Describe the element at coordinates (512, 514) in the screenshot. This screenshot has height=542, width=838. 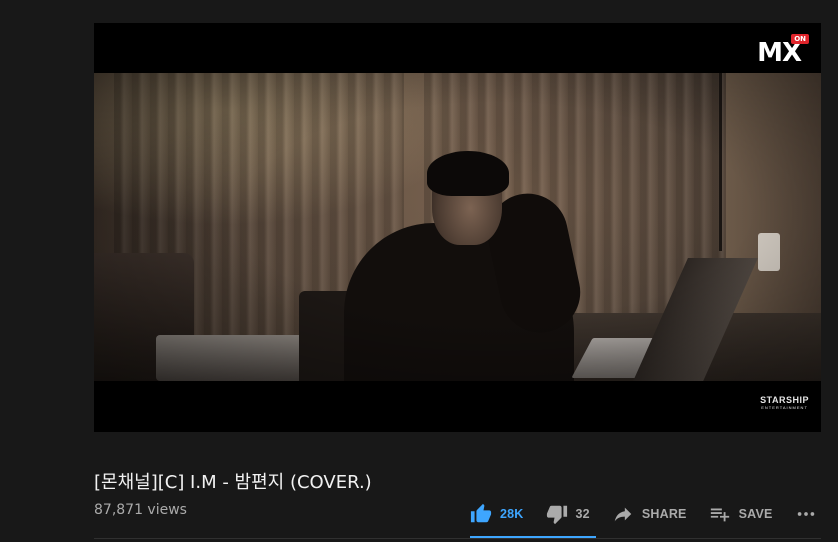
I see `like-count: 28K` at that location.